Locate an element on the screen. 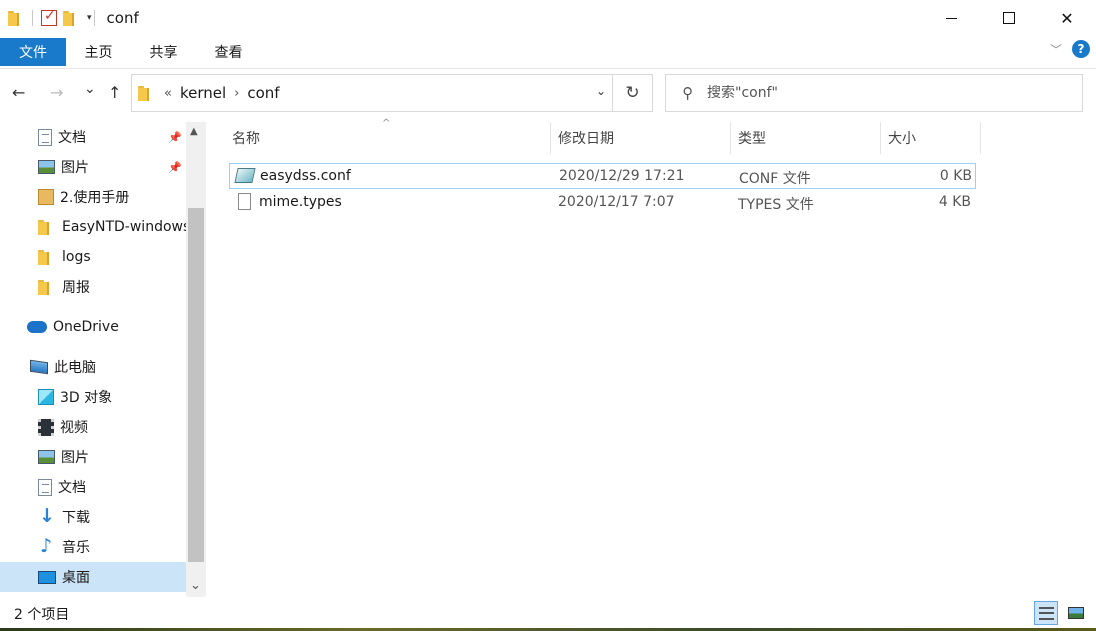  large-icons-view-button is located at coordinates (1076, 613).